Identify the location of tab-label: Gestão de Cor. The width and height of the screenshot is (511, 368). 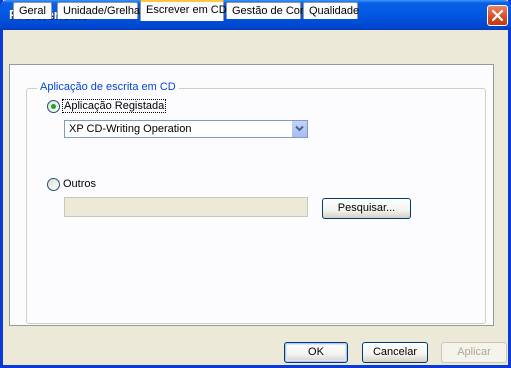
(268, 11).